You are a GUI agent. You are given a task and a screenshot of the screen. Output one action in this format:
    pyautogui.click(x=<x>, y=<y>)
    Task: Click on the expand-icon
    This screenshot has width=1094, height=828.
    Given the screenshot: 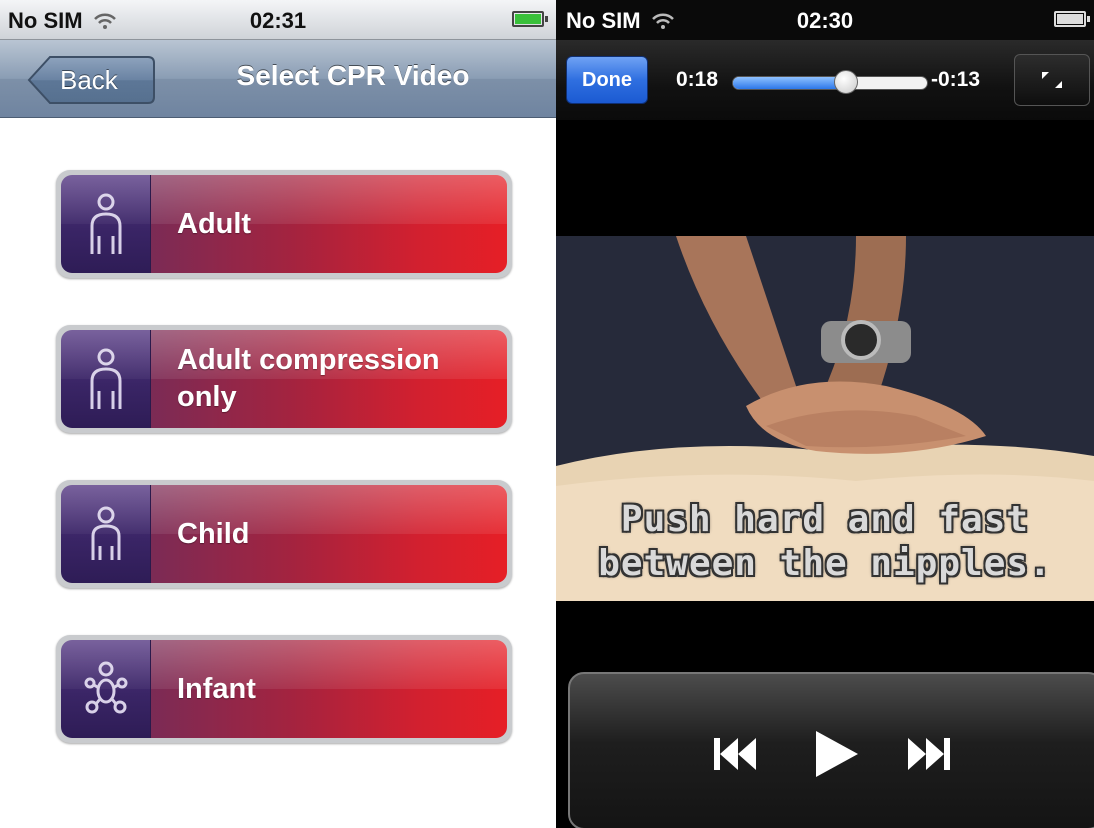 What is the action you would take?
    pyautogui.click(x=1052, y=80)
    